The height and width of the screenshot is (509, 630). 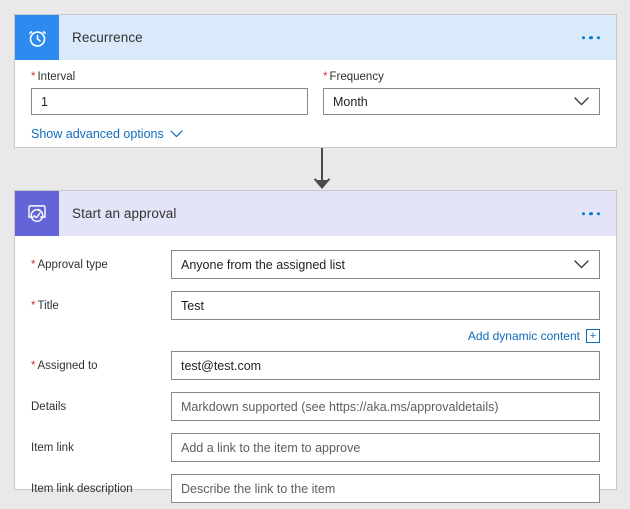 I want to click on details-field-row: Details, so click(x=315, y=406).